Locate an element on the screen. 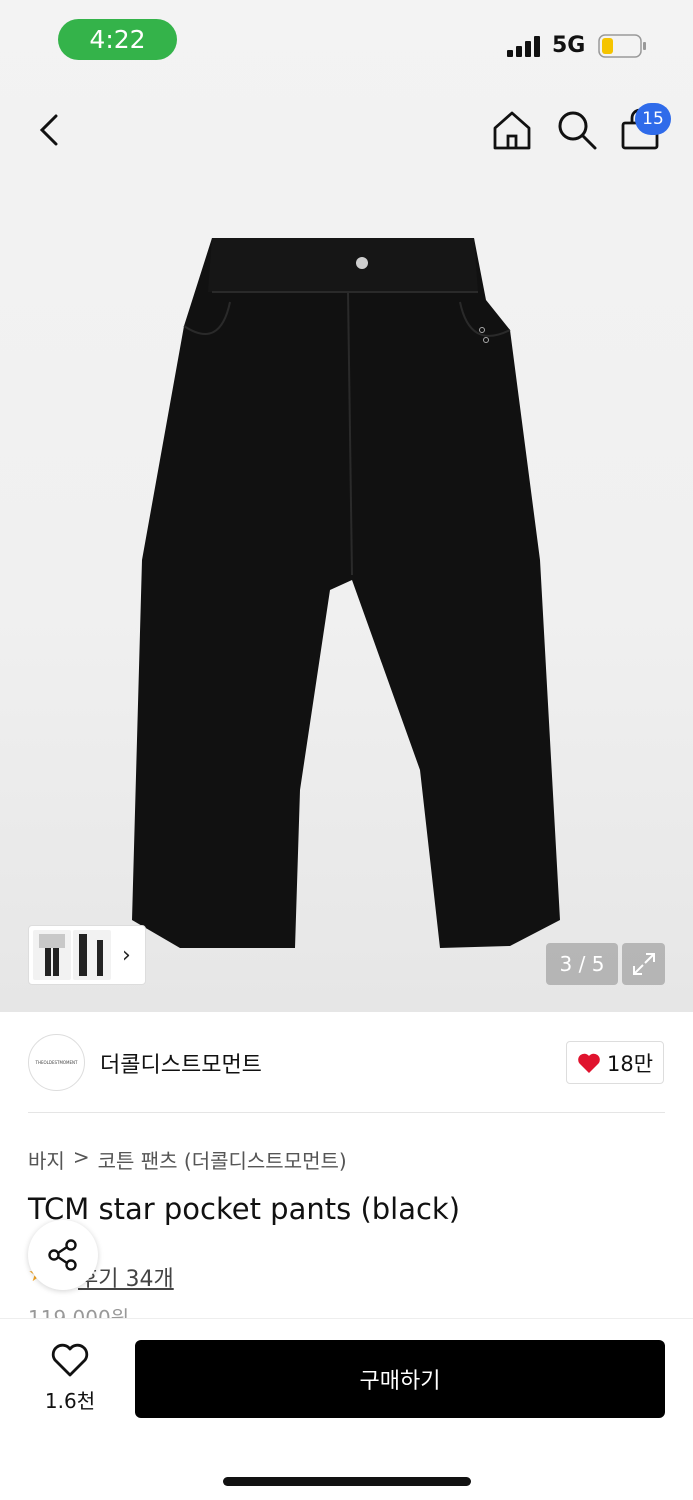  product-price: 119,000원 is located at coordinates (79, 1312).